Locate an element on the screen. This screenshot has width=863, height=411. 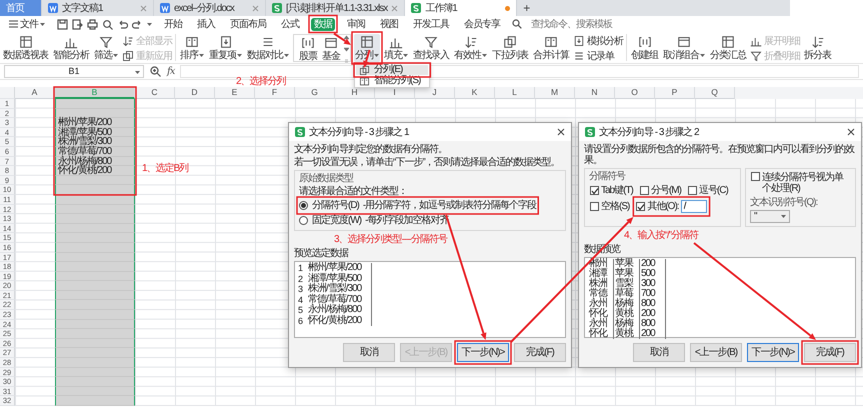
delimiter-input: / is located at coordinates (693, 206).